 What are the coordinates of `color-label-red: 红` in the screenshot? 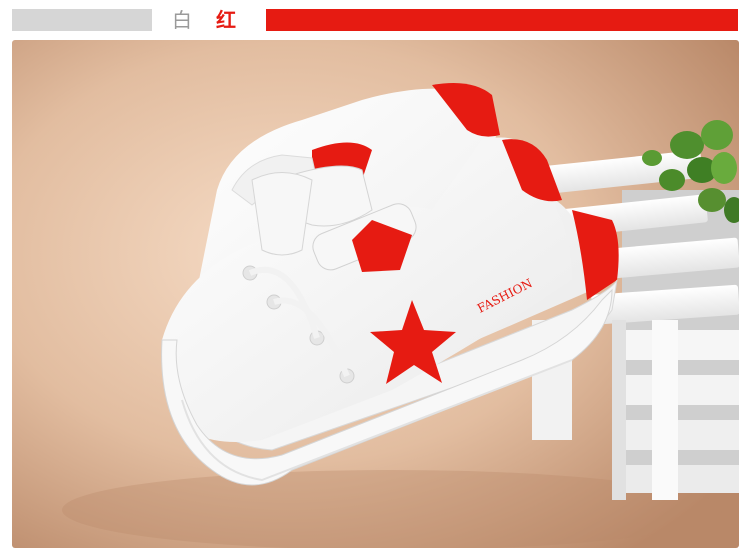 It's located at (226, 20).